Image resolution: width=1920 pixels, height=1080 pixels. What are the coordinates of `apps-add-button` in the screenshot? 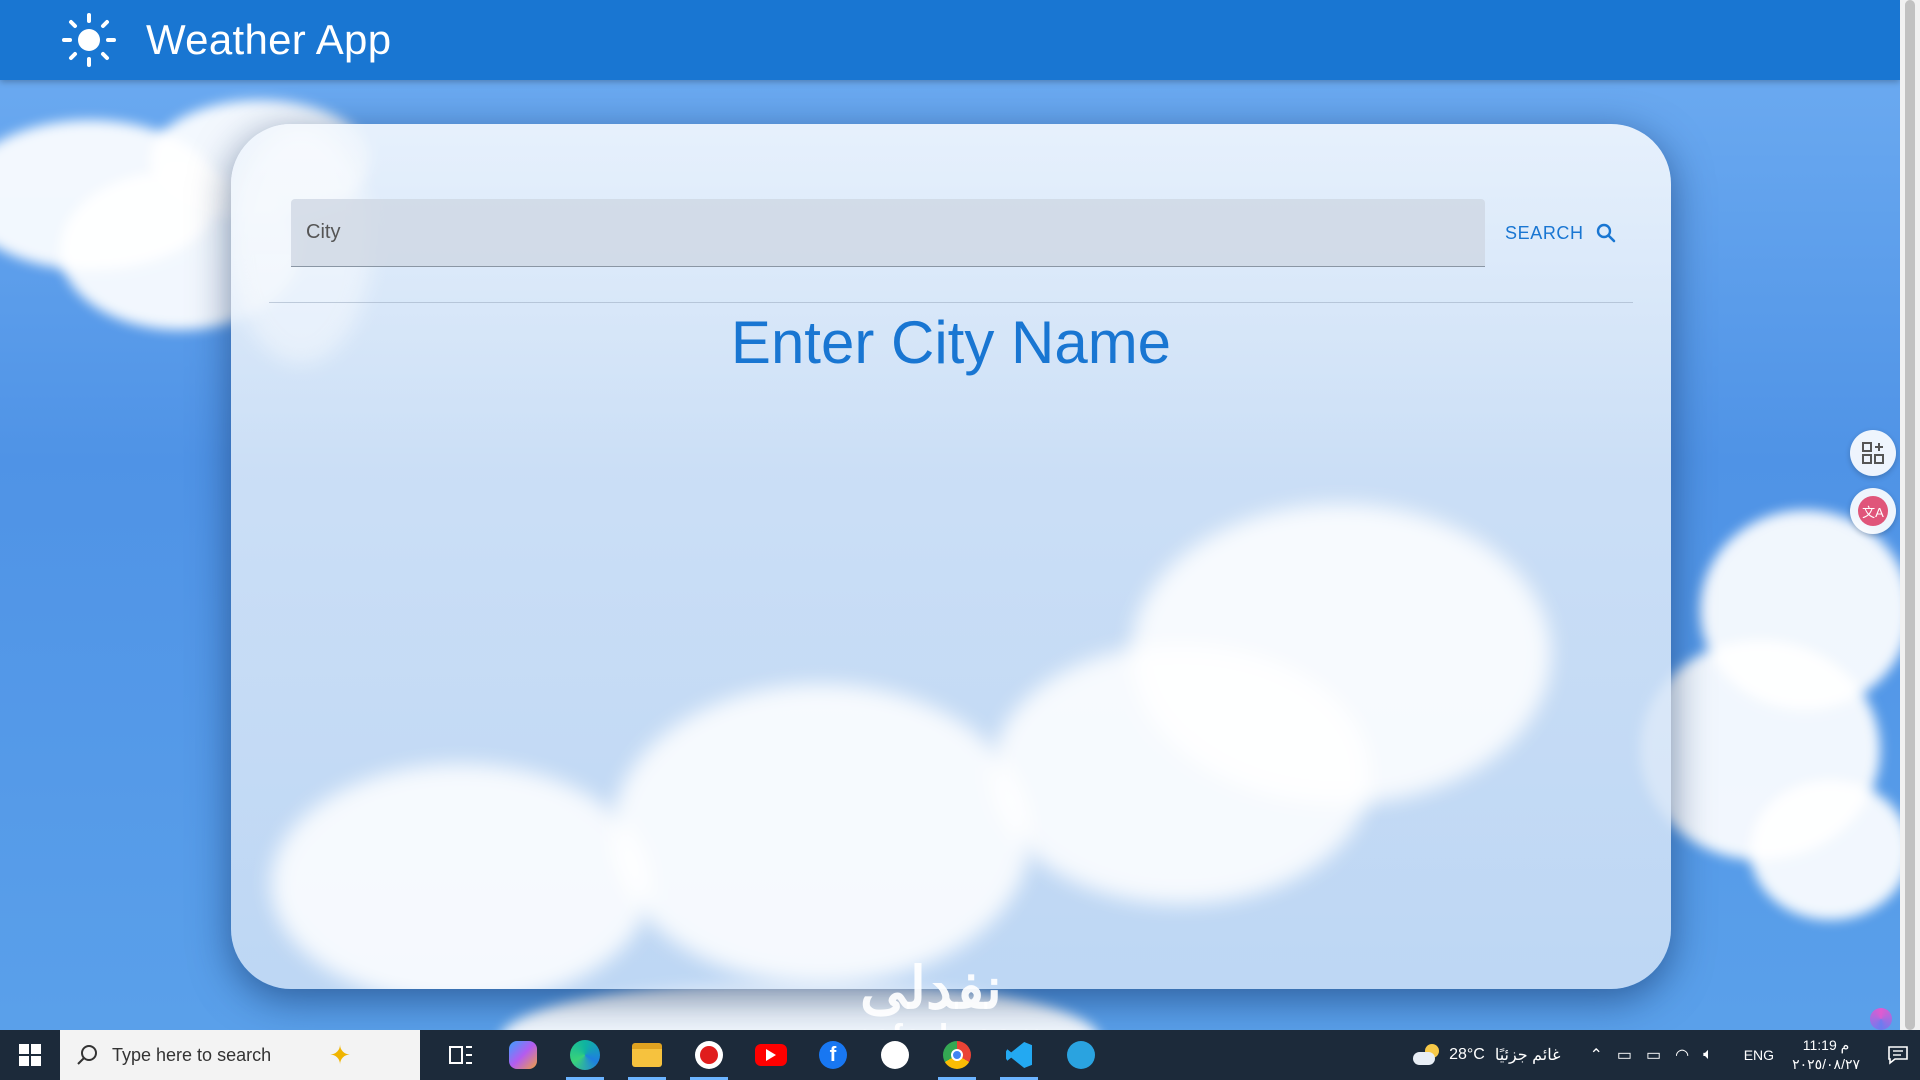 It's located at (1873, 453).